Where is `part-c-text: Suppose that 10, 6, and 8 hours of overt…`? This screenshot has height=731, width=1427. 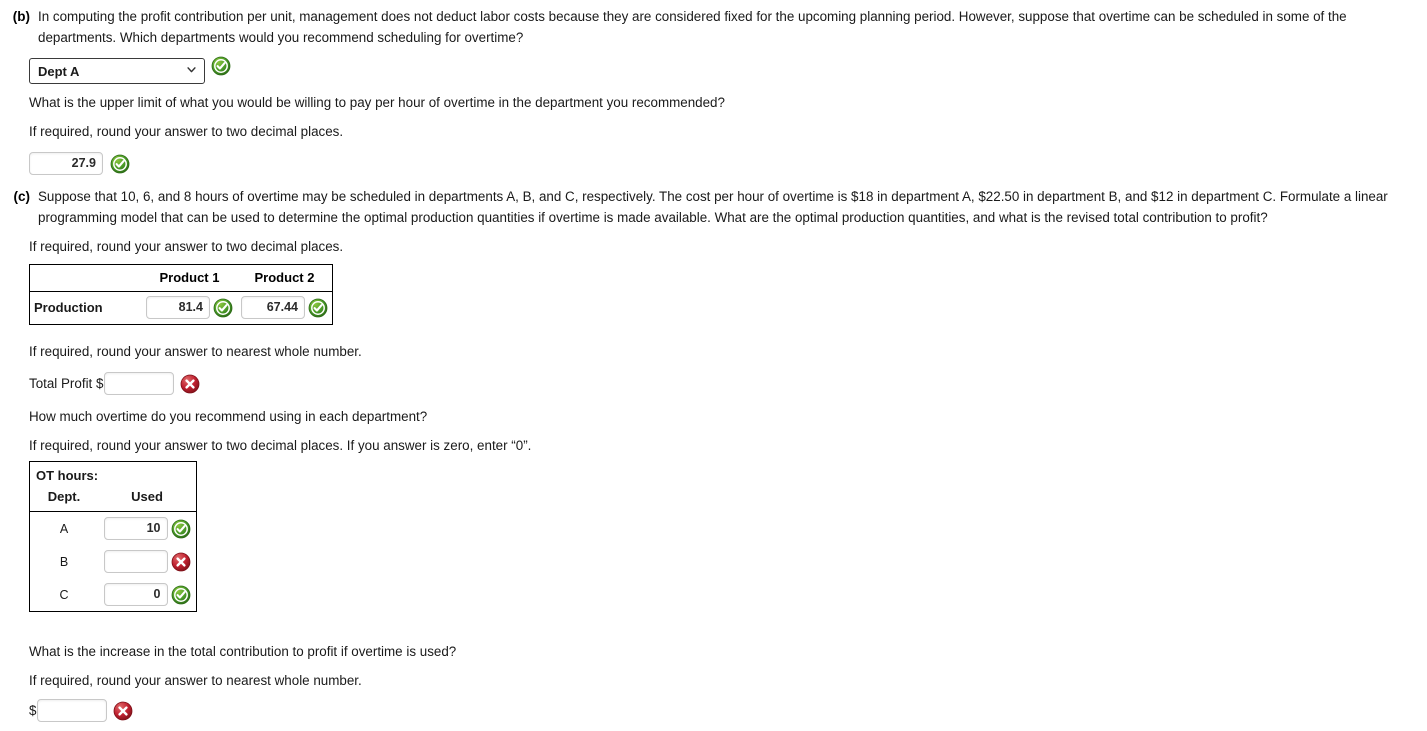
part-c-text: Suppose that 10, 6, and 8 hours of overt… is located at coordinates (713, 207).